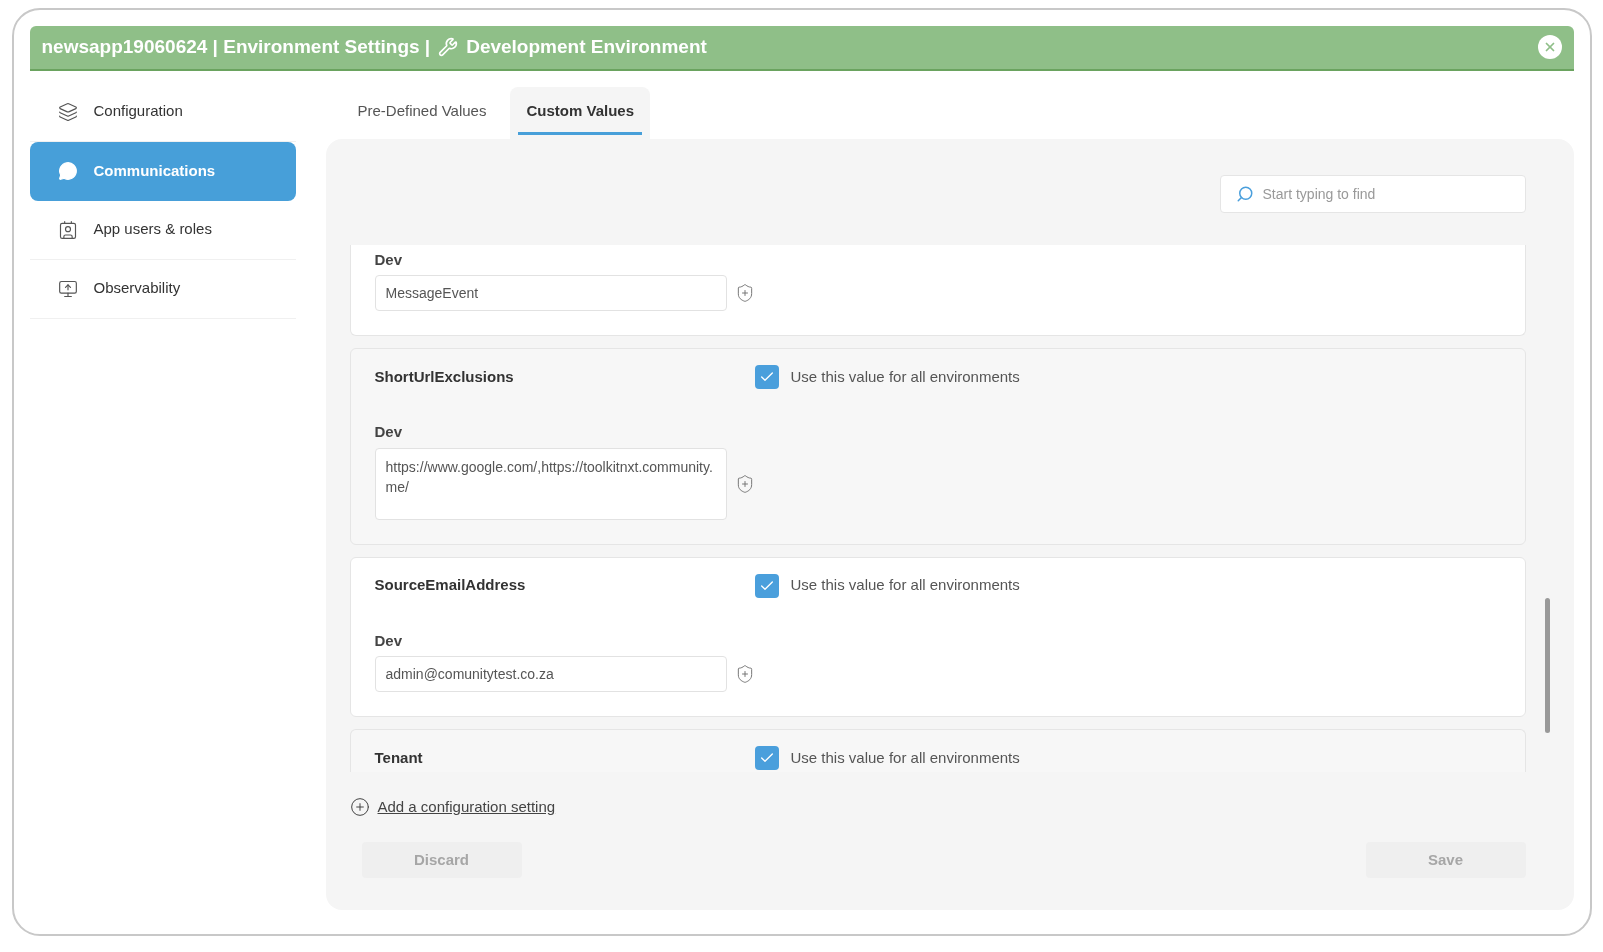 Image resolution: width=1603 pixels, height=952 pixels. I want to click on sidebar-item: Configuration, so click(162, 112).